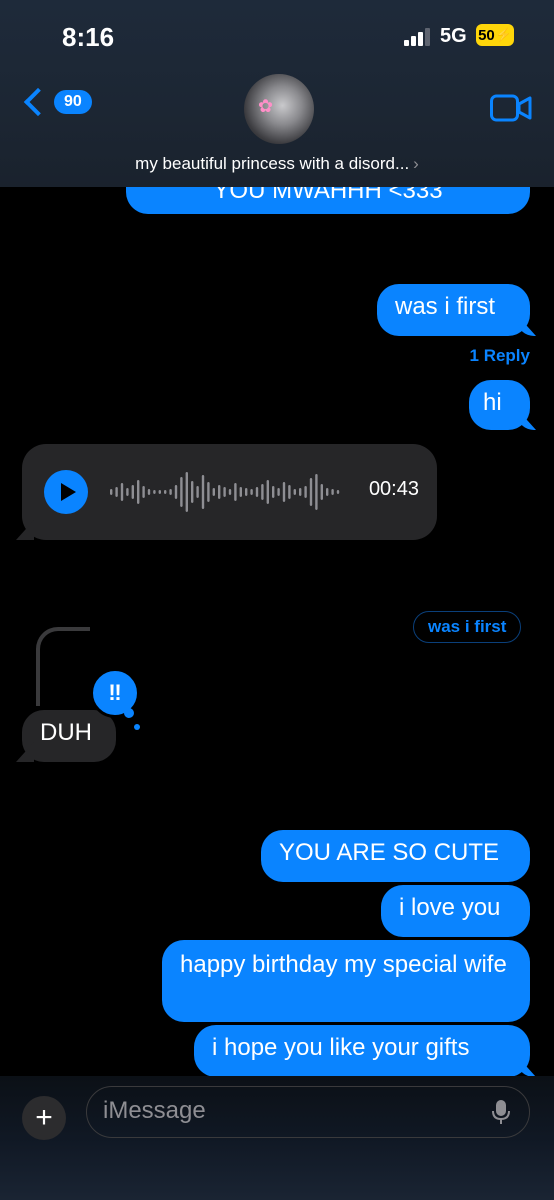  What do you see at coordinates (503, 34) in the screenshot?
I see `charging-bolt-icon: ⚡` at bounding box center [503, 34].